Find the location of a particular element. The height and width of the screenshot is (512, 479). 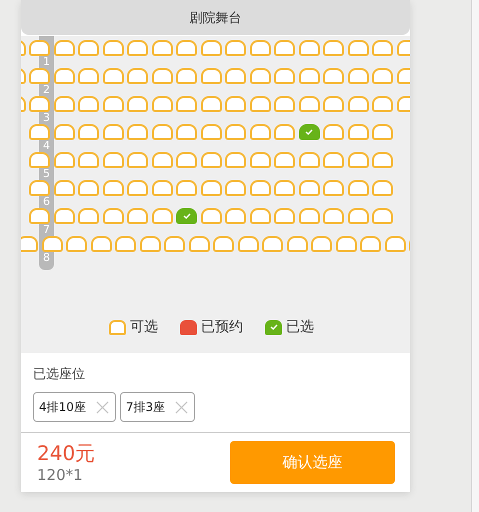

confirm-button: 确认选座 is located at coordinates (312, 462).